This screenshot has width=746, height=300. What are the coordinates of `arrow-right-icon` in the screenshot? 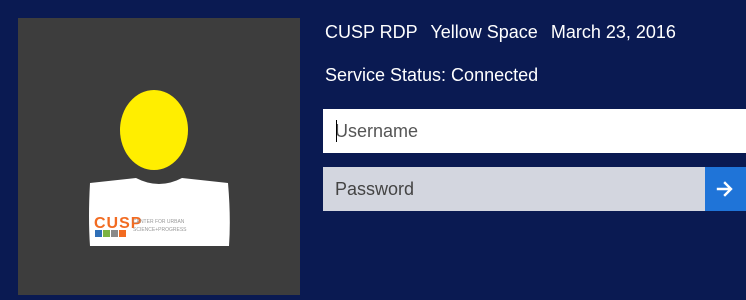 It's located at (724, 189).